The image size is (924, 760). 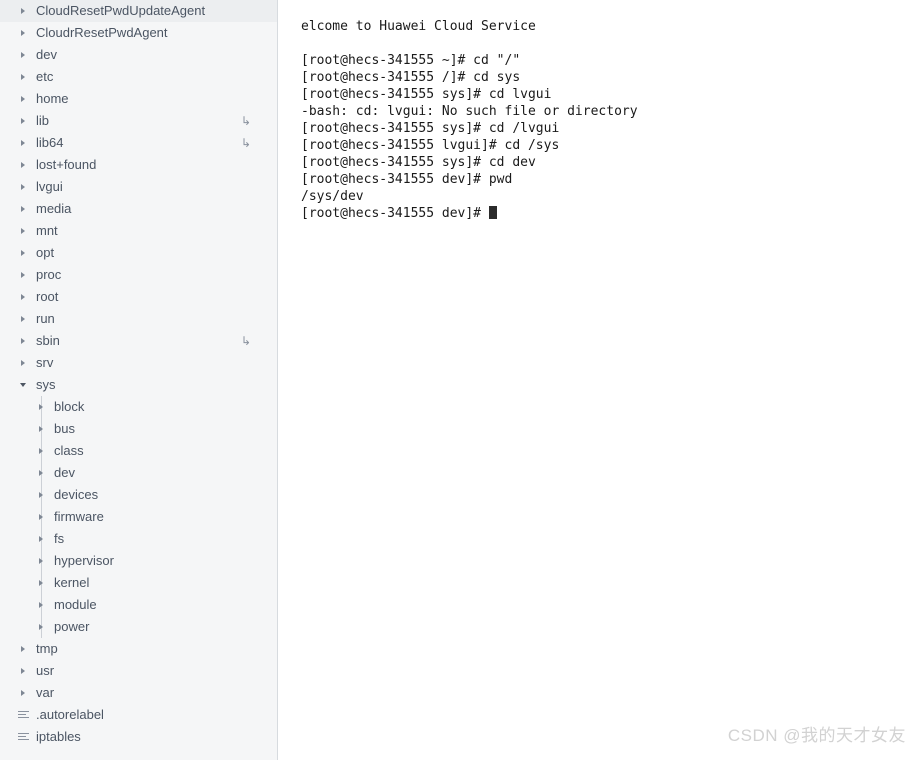 I want to click on tree-item-devices: devices, so click(x=138, y=495).